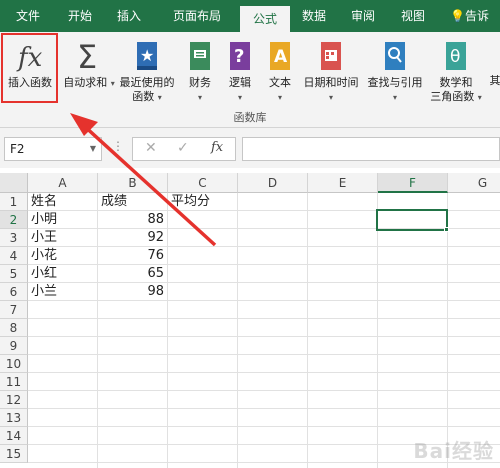  What do you see at coordinates (413, 16) in the screenshot?
I see `tab-view: 视图` at bounding box center [413, 16].